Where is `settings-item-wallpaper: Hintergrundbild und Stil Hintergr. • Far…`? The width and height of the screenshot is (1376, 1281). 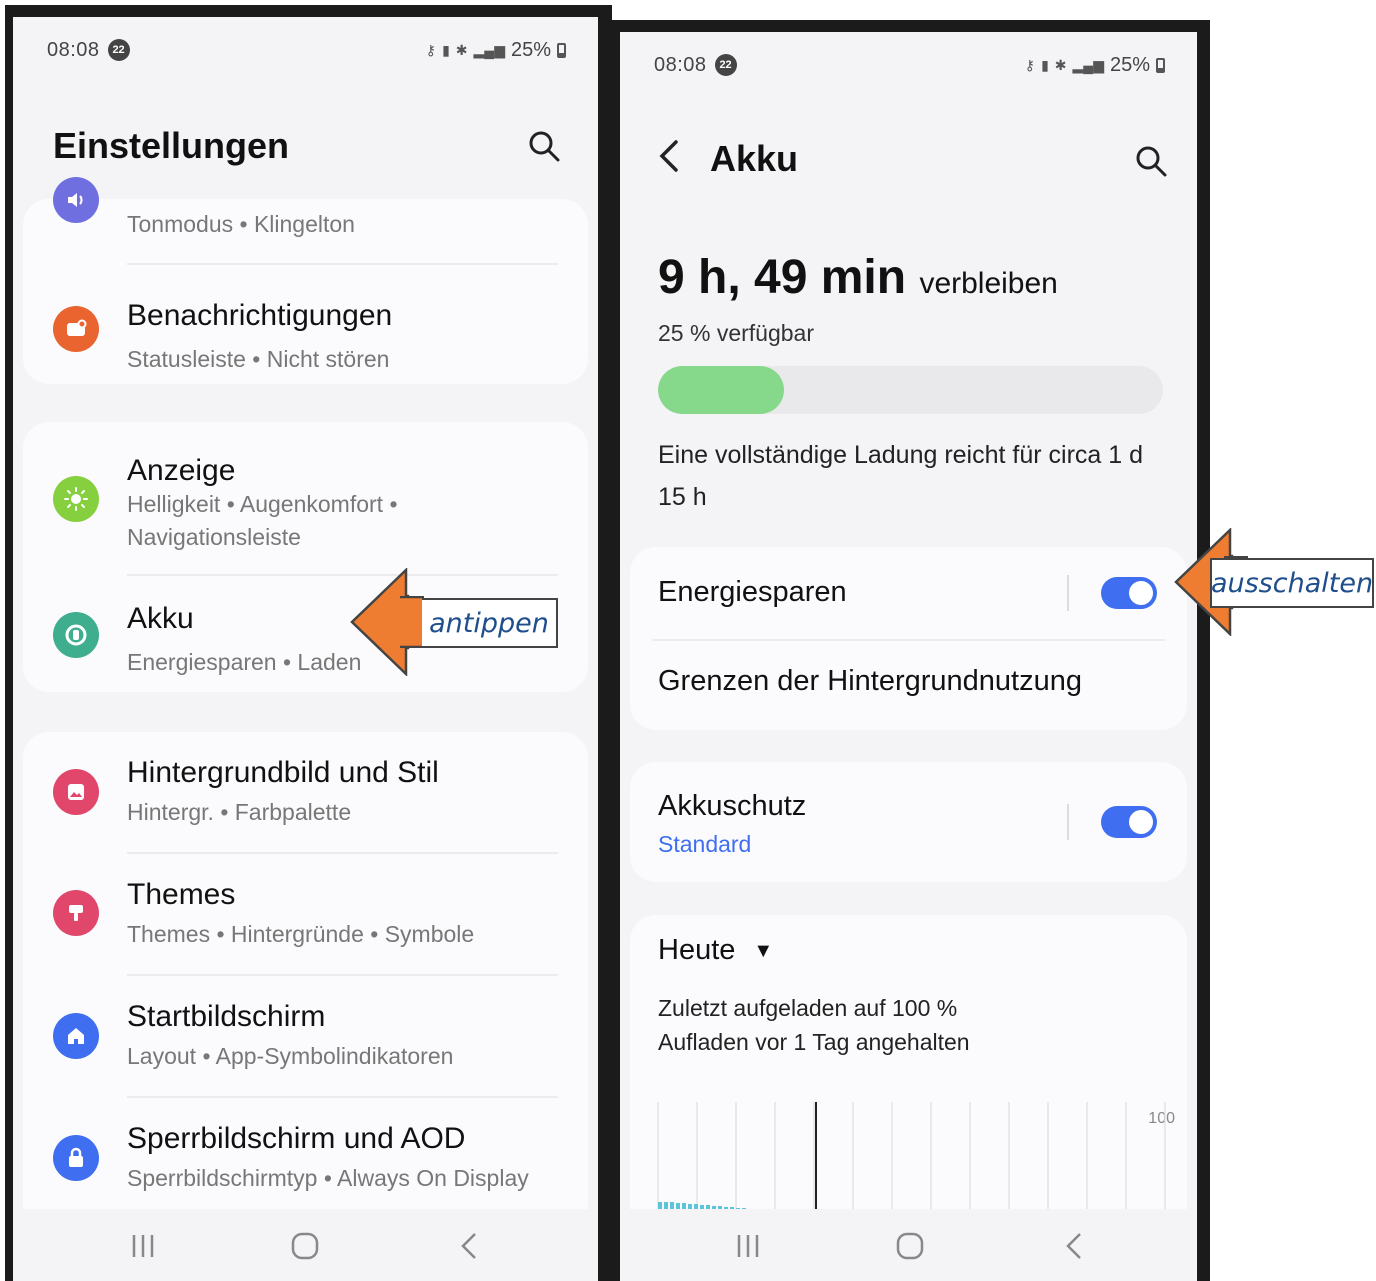
settings-item-wallpaper: Hintergrundbild und Stil Hintergr. • Far… is located at coordinates (305, 792).